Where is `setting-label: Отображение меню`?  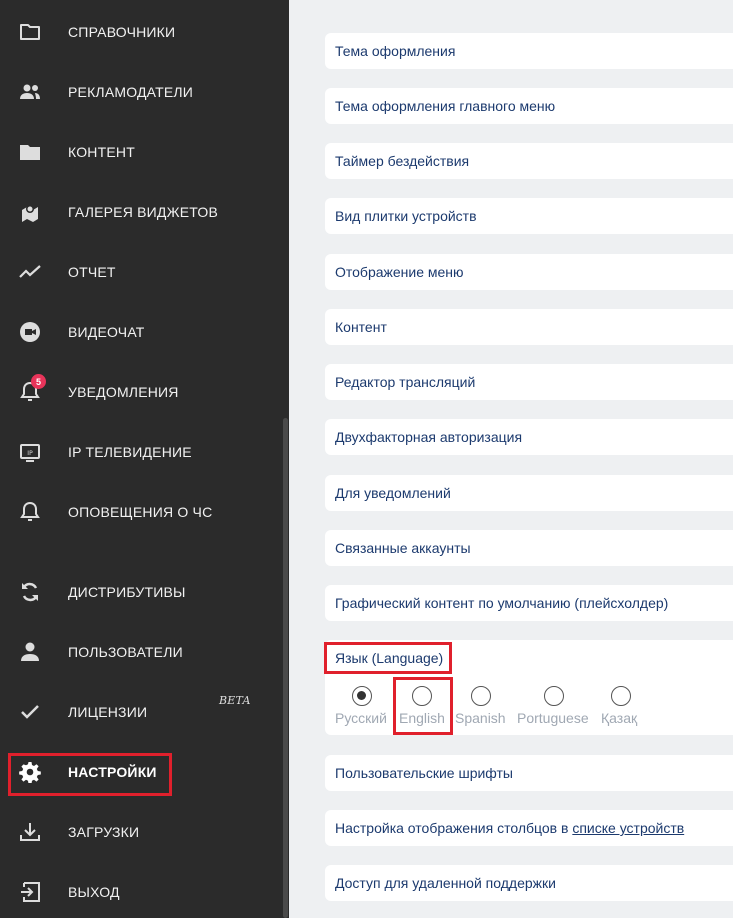 setting-label: Отображение меню is located at coordinates (399, 272).